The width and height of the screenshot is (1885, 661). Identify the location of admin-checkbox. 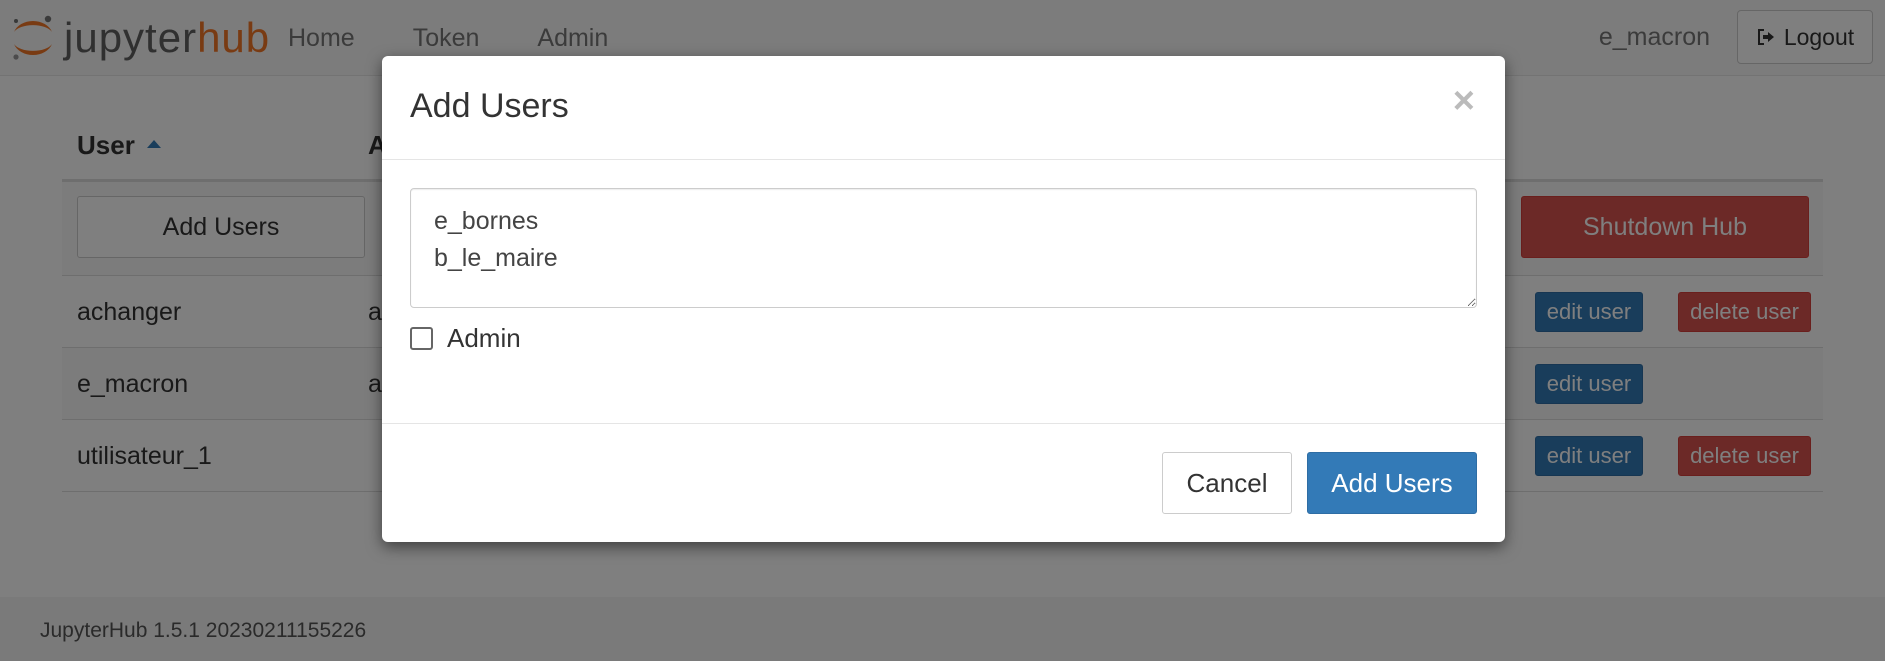
(421, 338).